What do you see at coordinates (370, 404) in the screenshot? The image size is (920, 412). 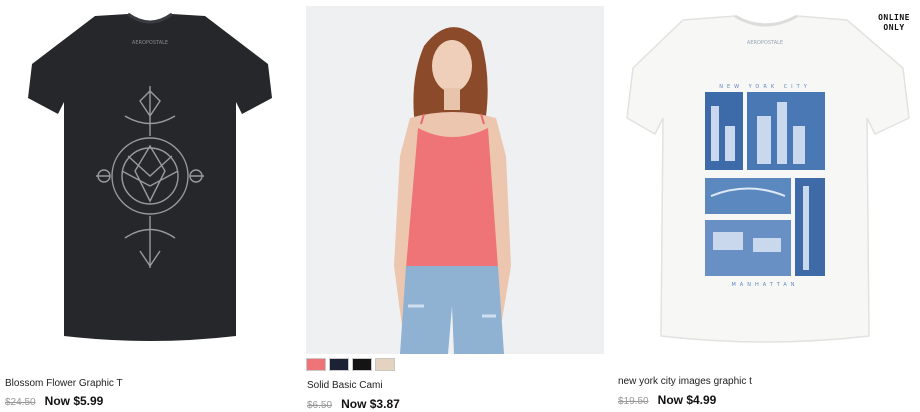 I see `sale-price: Now $3.87` at bounding box center [370, 404].